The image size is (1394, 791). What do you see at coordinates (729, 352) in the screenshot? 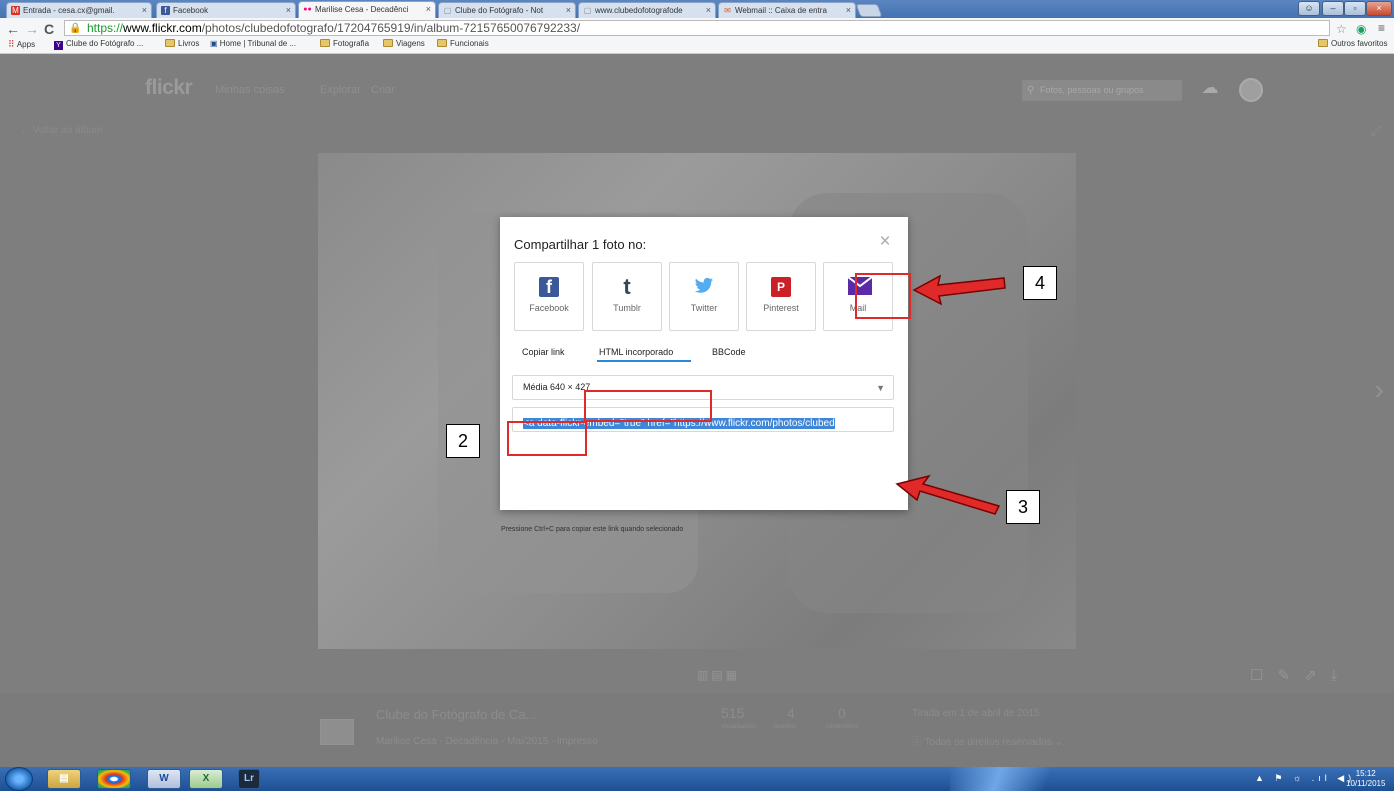
I see `tab-bbcode: BBCode` at bounding box center [729, 352].